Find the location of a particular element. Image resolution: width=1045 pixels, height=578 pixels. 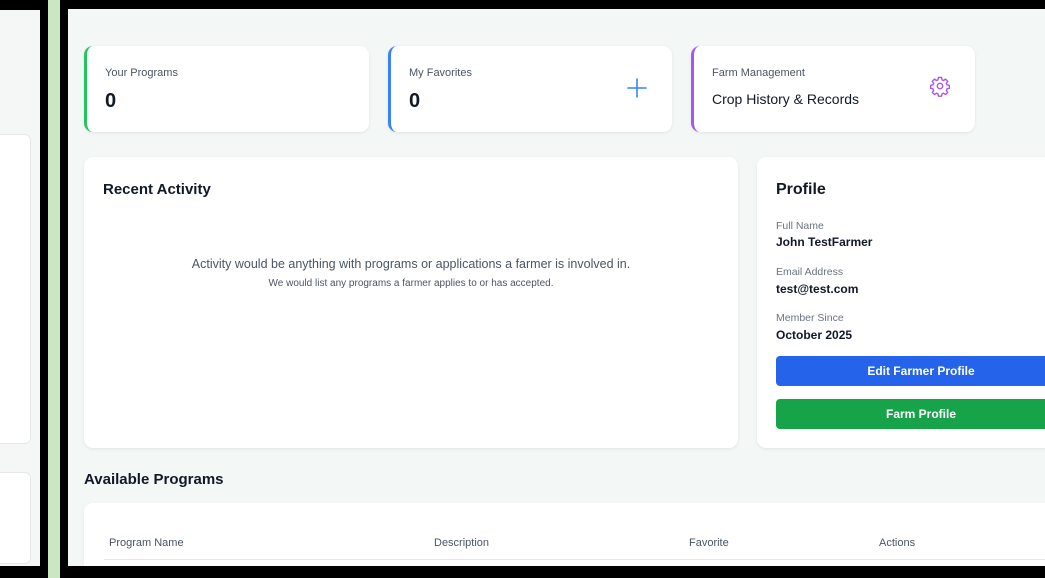

gear-icon is located at coordinates (940, 86).